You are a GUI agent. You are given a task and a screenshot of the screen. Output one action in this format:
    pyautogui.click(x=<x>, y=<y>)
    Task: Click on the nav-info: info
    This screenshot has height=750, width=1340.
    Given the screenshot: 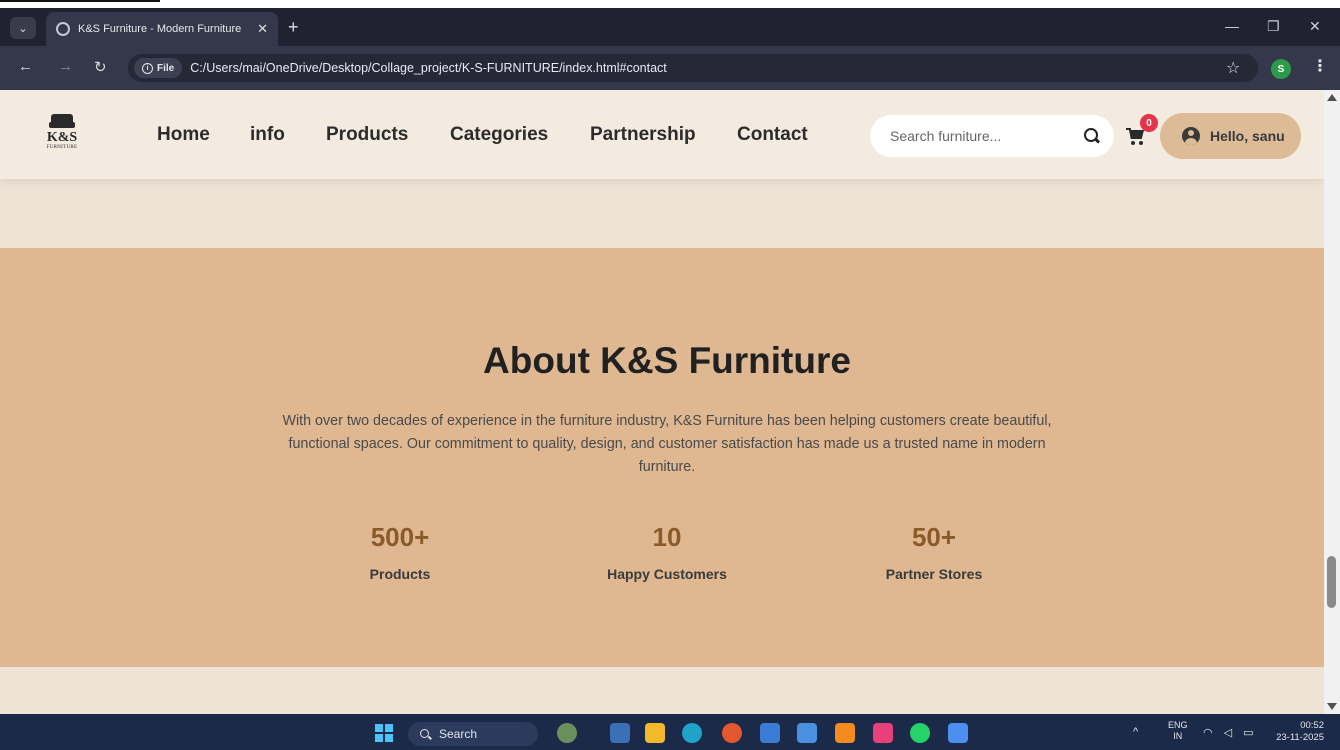 What is the action you would take?
    pyautogui.click(x=267, y=135)
    